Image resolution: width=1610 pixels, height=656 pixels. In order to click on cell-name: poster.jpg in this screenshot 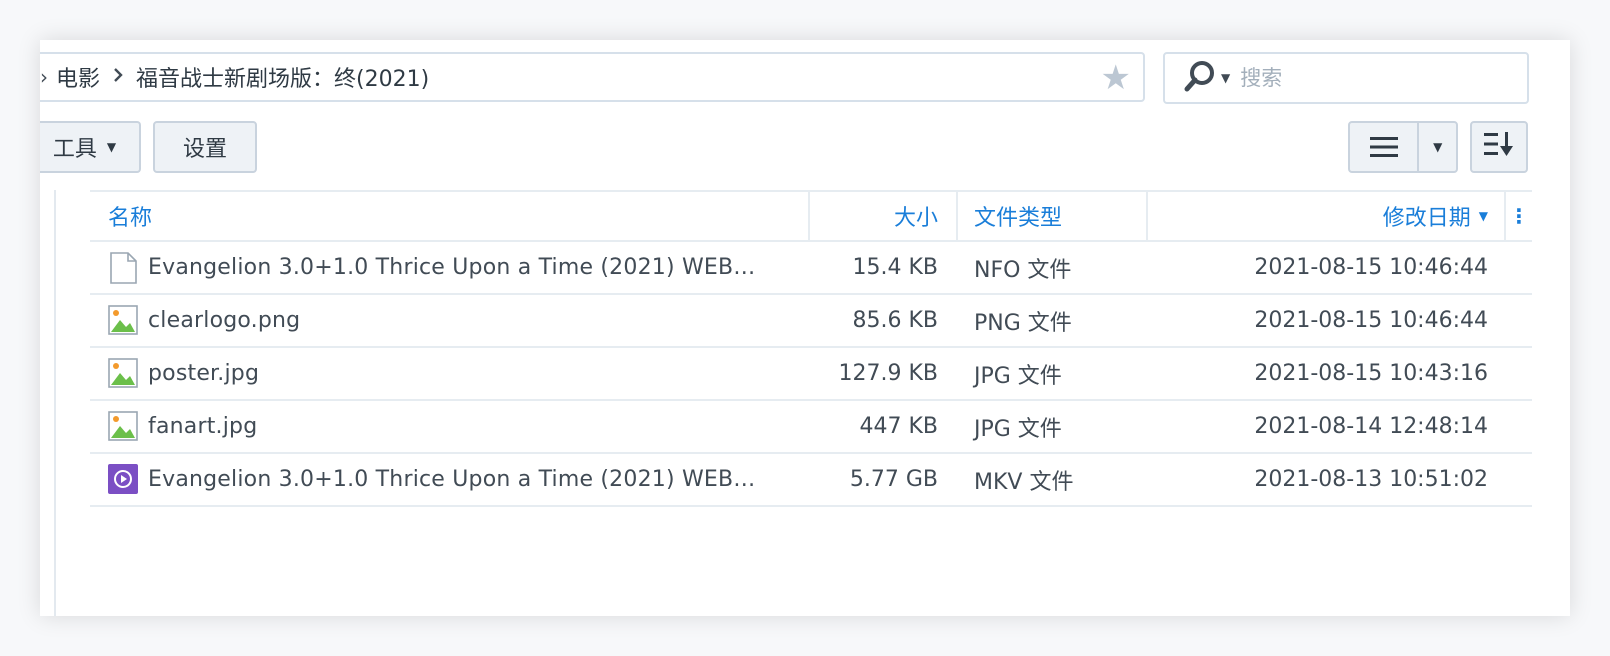, I will do `click(449, 373)`.